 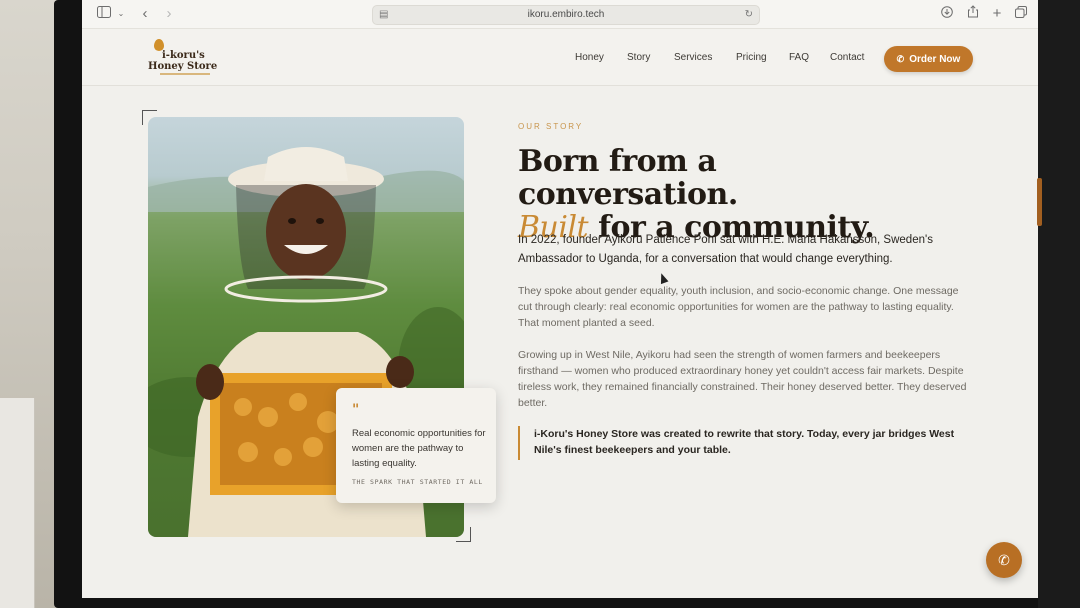 I want to click on sidebar-icon, so click(x=104, y=14).